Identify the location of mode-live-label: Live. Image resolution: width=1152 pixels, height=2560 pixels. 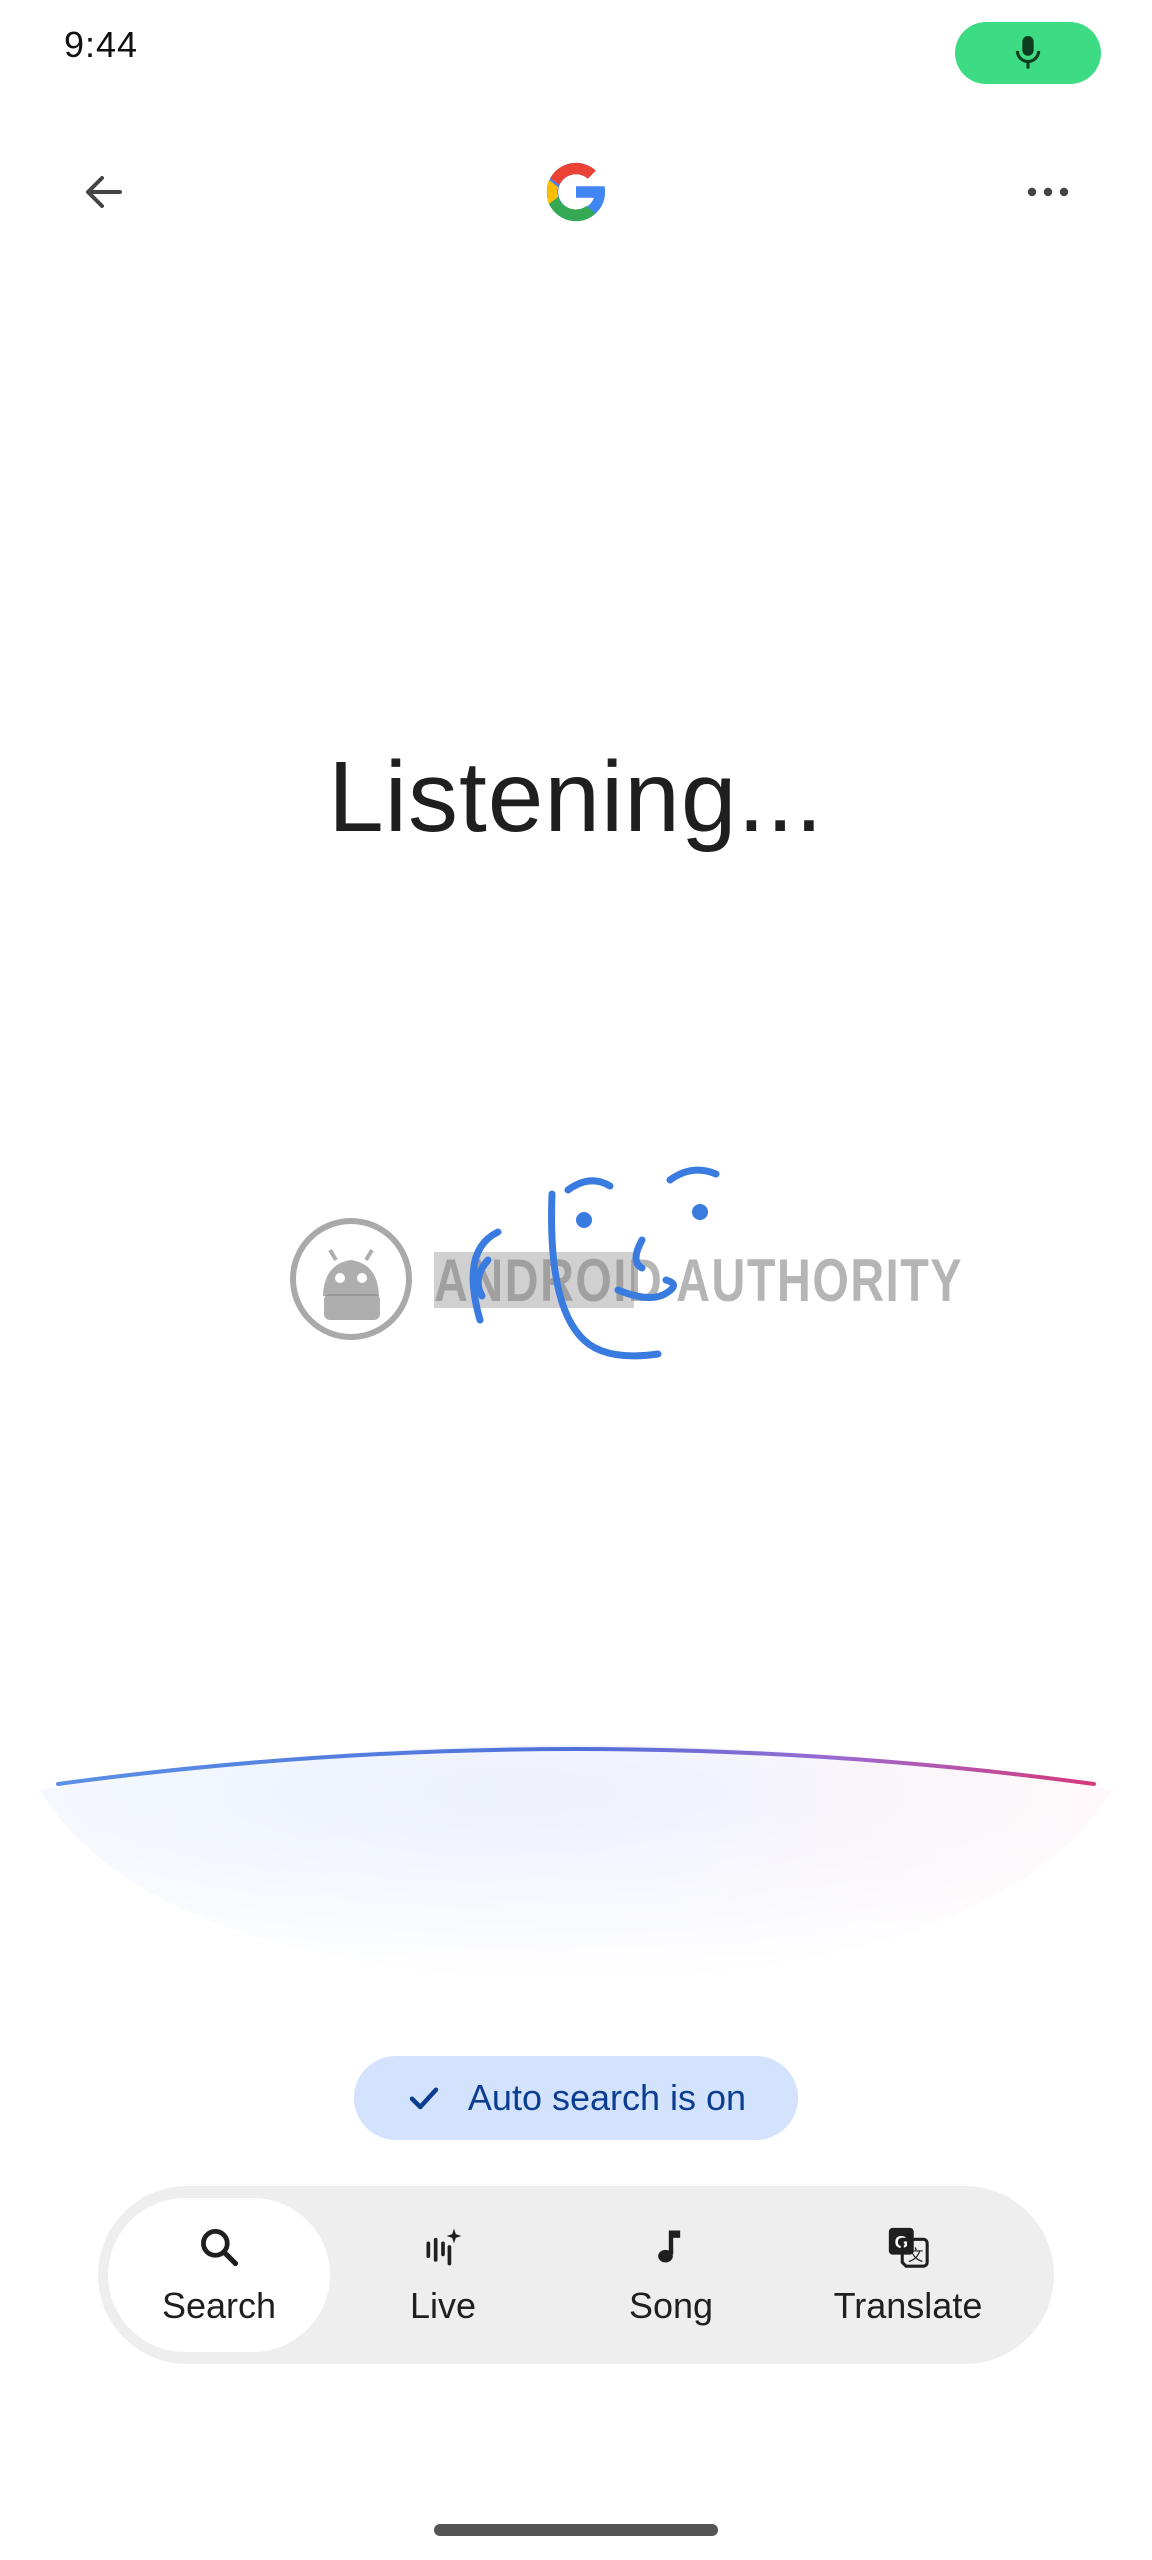
(443, 2305).